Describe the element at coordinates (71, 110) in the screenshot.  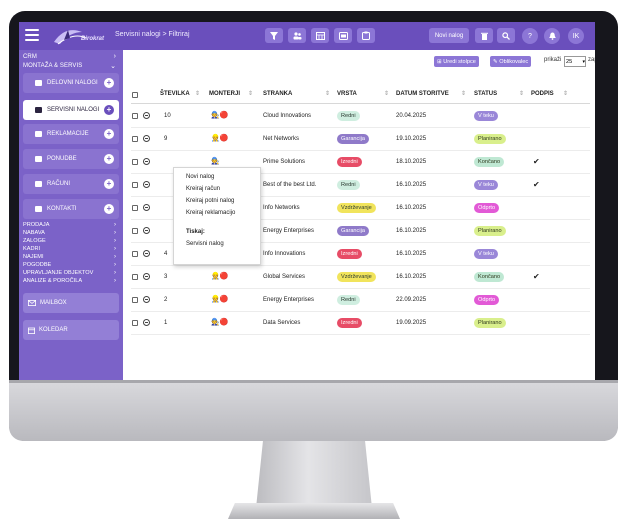
I see `sidebar-item-servisni-nalogi: SERVISNI NALOGI +` at that location.